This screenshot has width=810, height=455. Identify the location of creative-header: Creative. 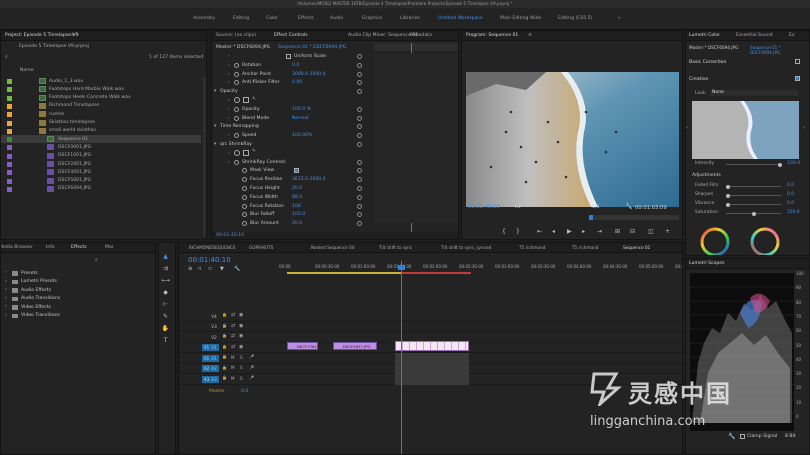
(698, 79).